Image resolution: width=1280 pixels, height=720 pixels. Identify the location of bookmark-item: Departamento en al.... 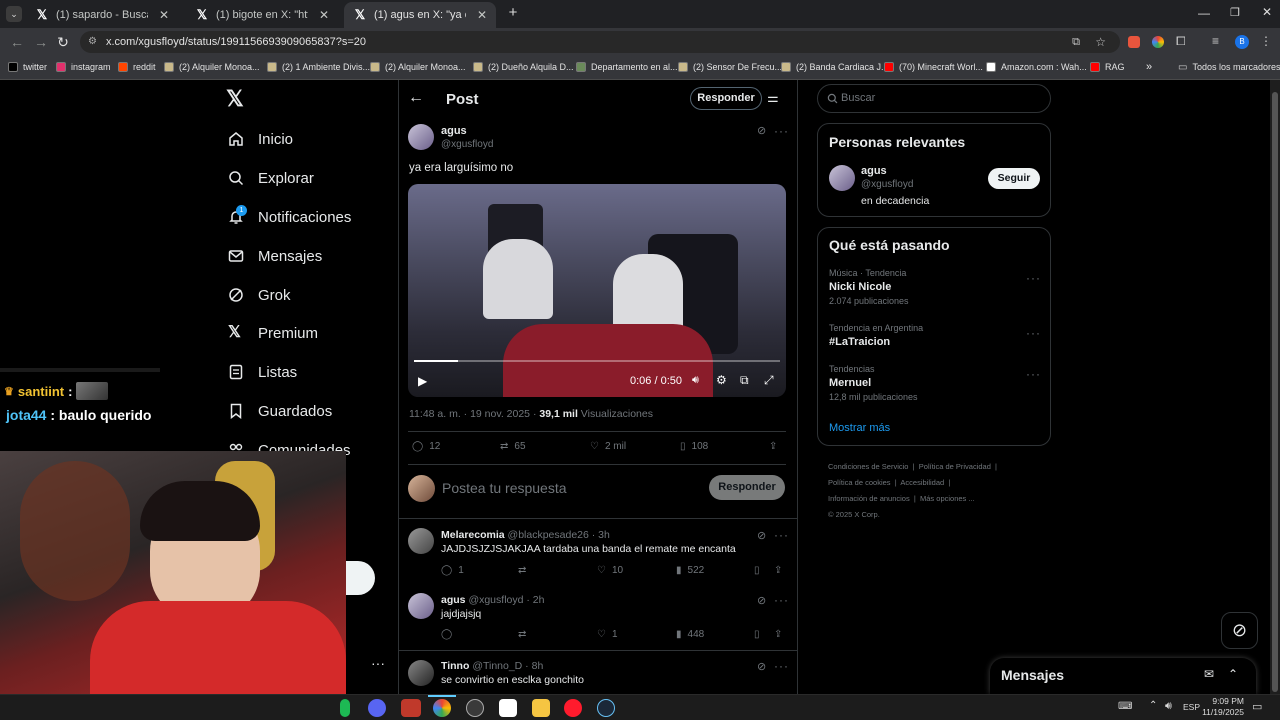
(627, 67).